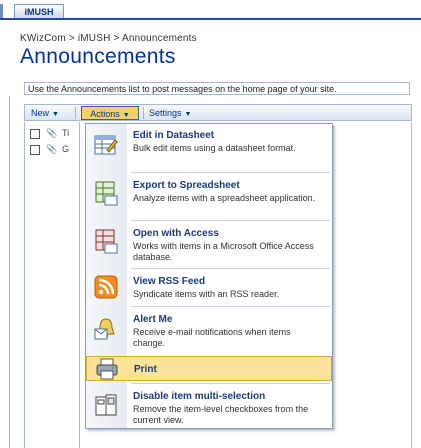  Describe the element at coordinates (105, 114) in the screenshot. I see `actions-label: Actions` at that location.